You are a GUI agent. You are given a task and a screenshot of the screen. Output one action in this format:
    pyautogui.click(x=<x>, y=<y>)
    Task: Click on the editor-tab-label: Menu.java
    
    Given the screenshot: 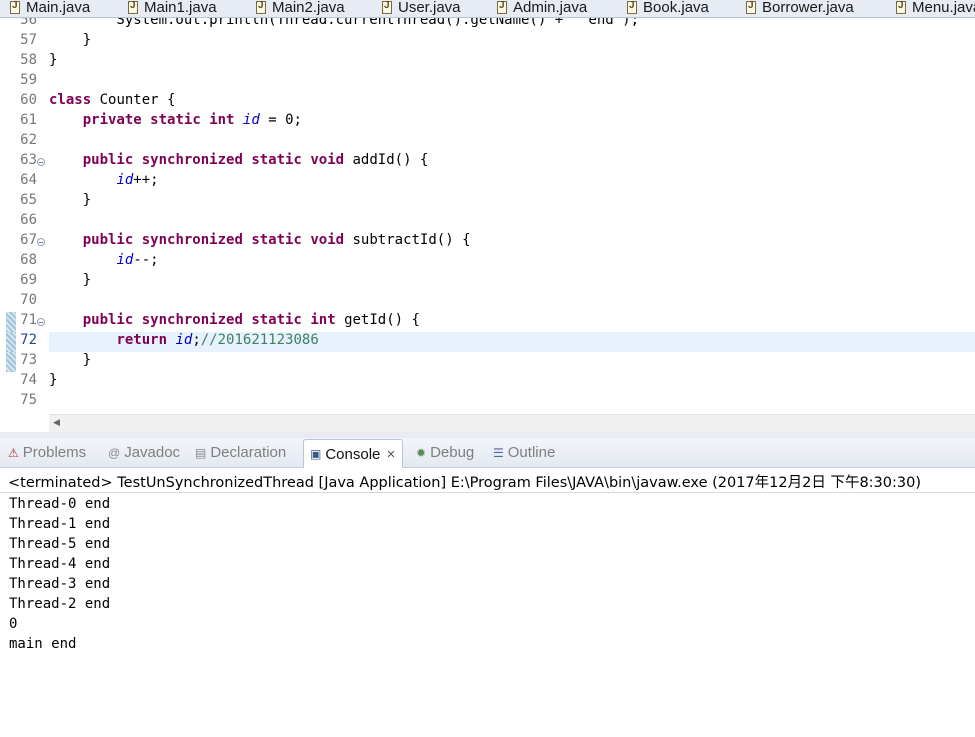 What is the action you would take?
    pyautogui.click(x=943, y=8)
    